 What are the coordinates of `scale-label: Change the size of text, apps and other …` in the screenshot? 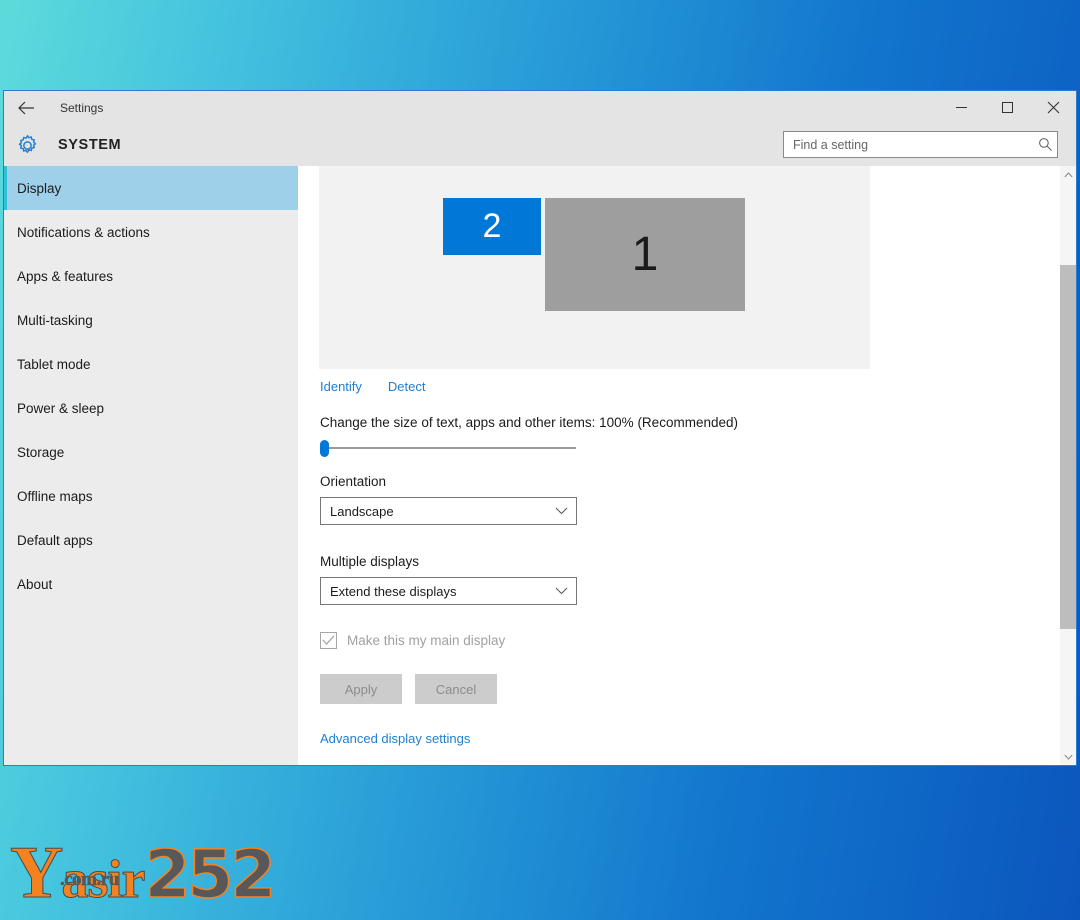 It's located at (529, 422).